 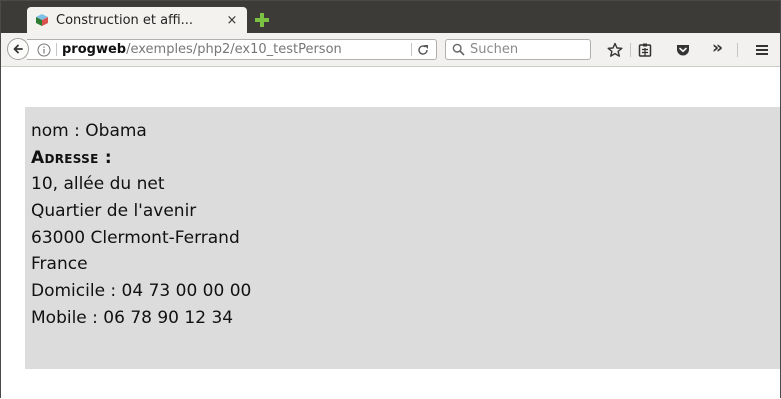 I want to click on home-phone: Domicile : 04 73 00 00 00, so click(x=141, y=291).